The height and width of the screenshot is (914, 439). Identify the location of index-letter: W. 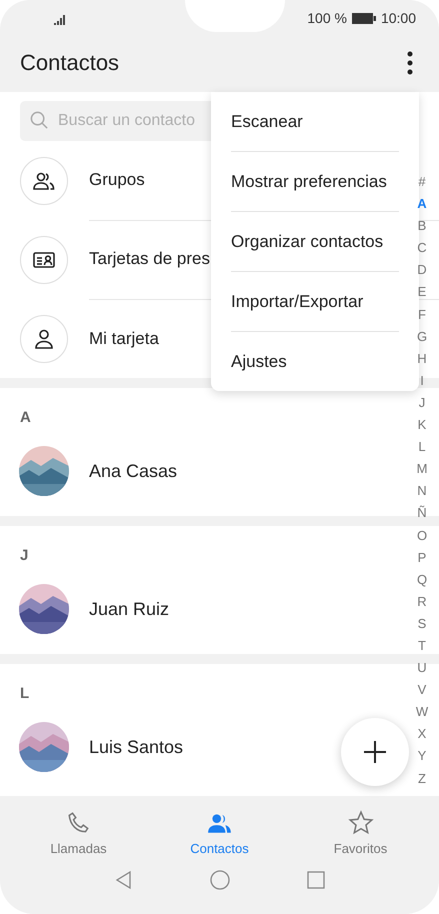
(422, 712).